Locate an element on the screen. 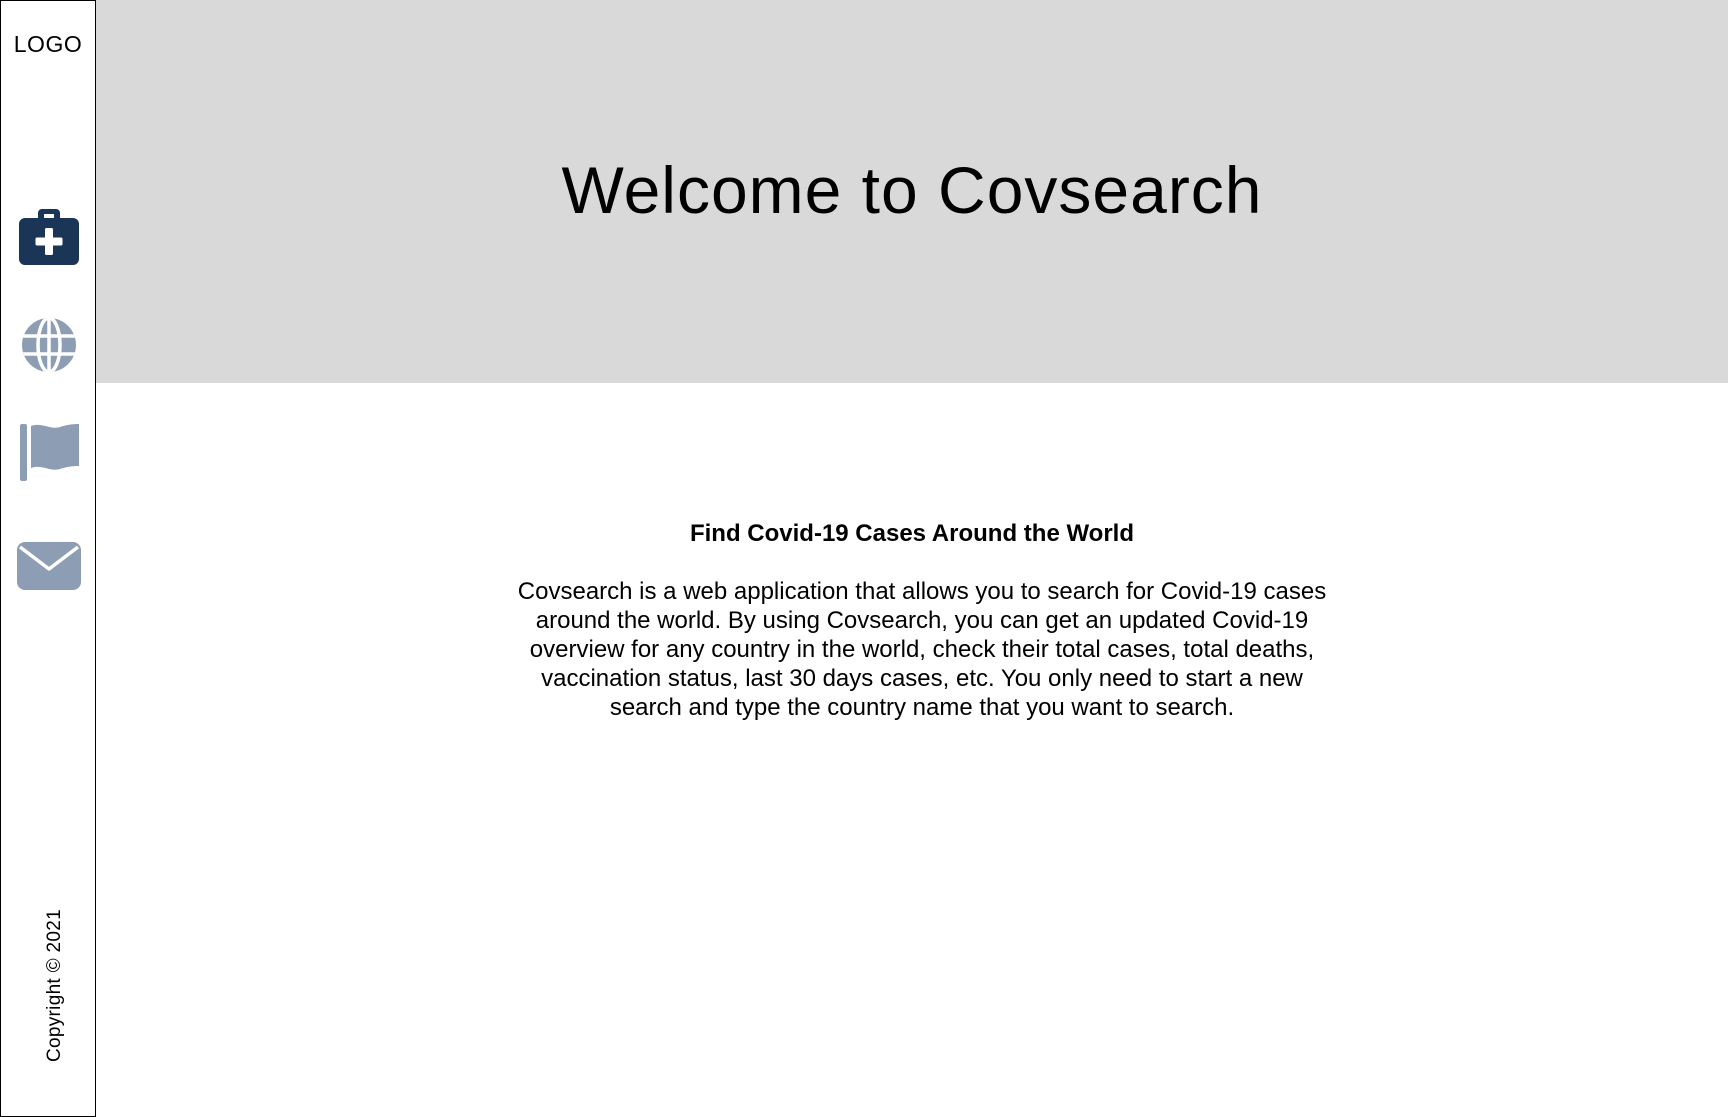  medical-kit-icon is located at coordinates (49, 237).